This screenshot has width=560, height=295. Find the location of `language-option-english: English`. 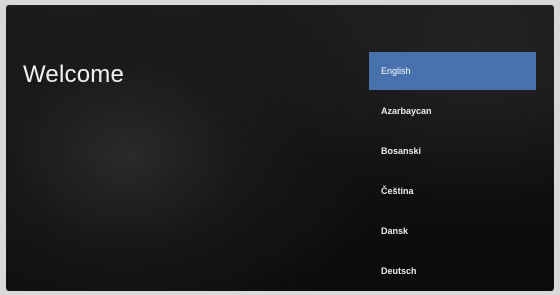

language-option-english: English is located at coordinates (452, 71).